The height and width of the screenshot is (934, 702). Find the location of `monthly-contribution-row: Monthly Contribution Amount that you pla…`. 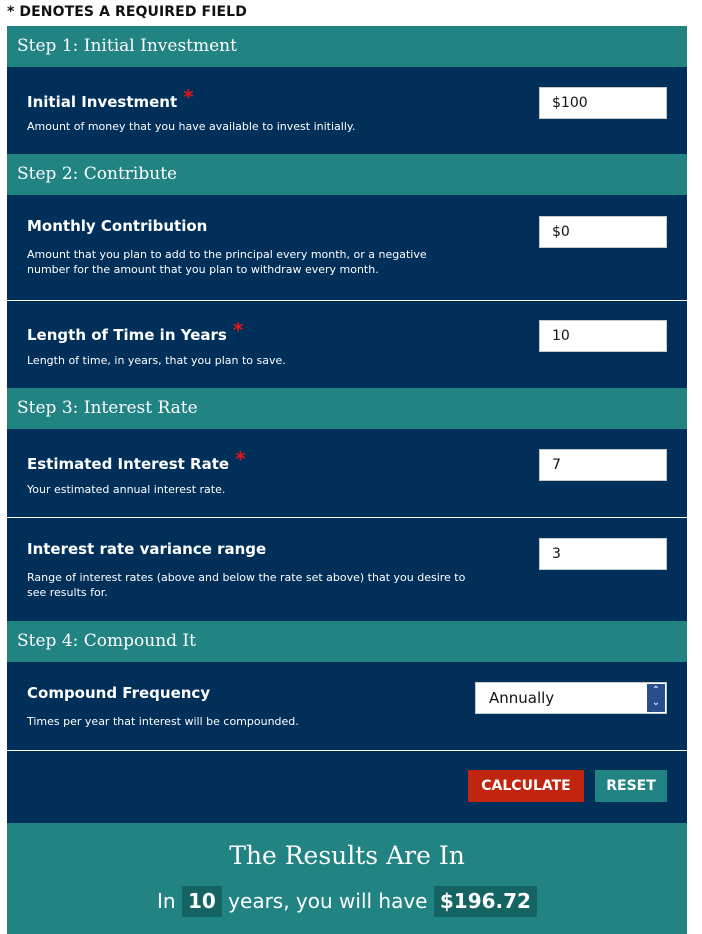

monthly-contribution-row: Monthly Contribution Amount that you pla… is located at coordinates (347, 247).